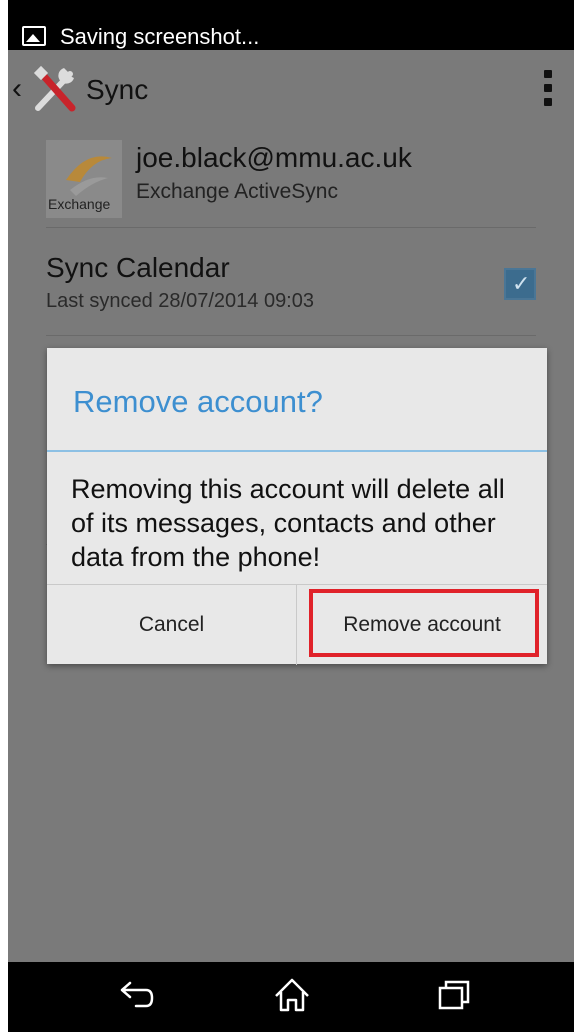 The height and width of the screenshot is (1032, 582). Describe the element at coordinates (297, 451) in the screenshot. I see `dialog-divider` at that location.